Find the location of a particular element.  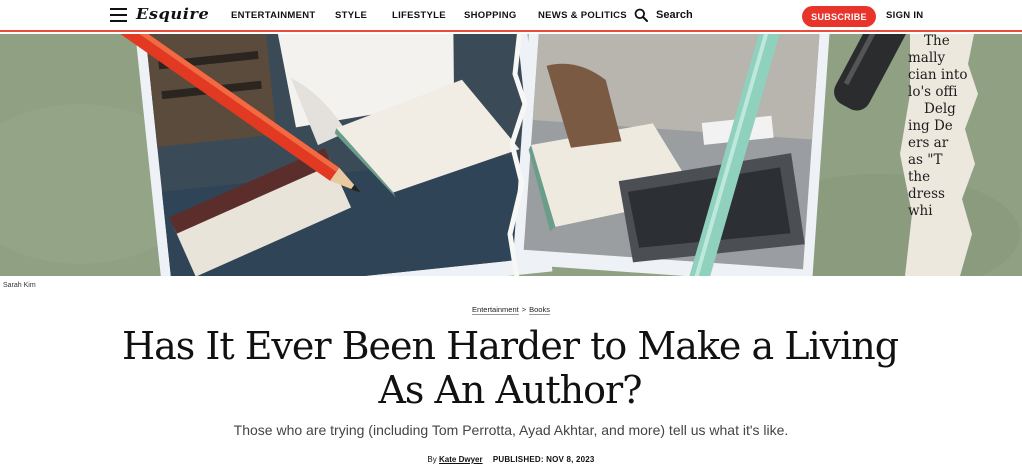

byline: By Kate Dwyer PUBLISHED: NOV 8, 2023 is located at coordinates (511, 459).